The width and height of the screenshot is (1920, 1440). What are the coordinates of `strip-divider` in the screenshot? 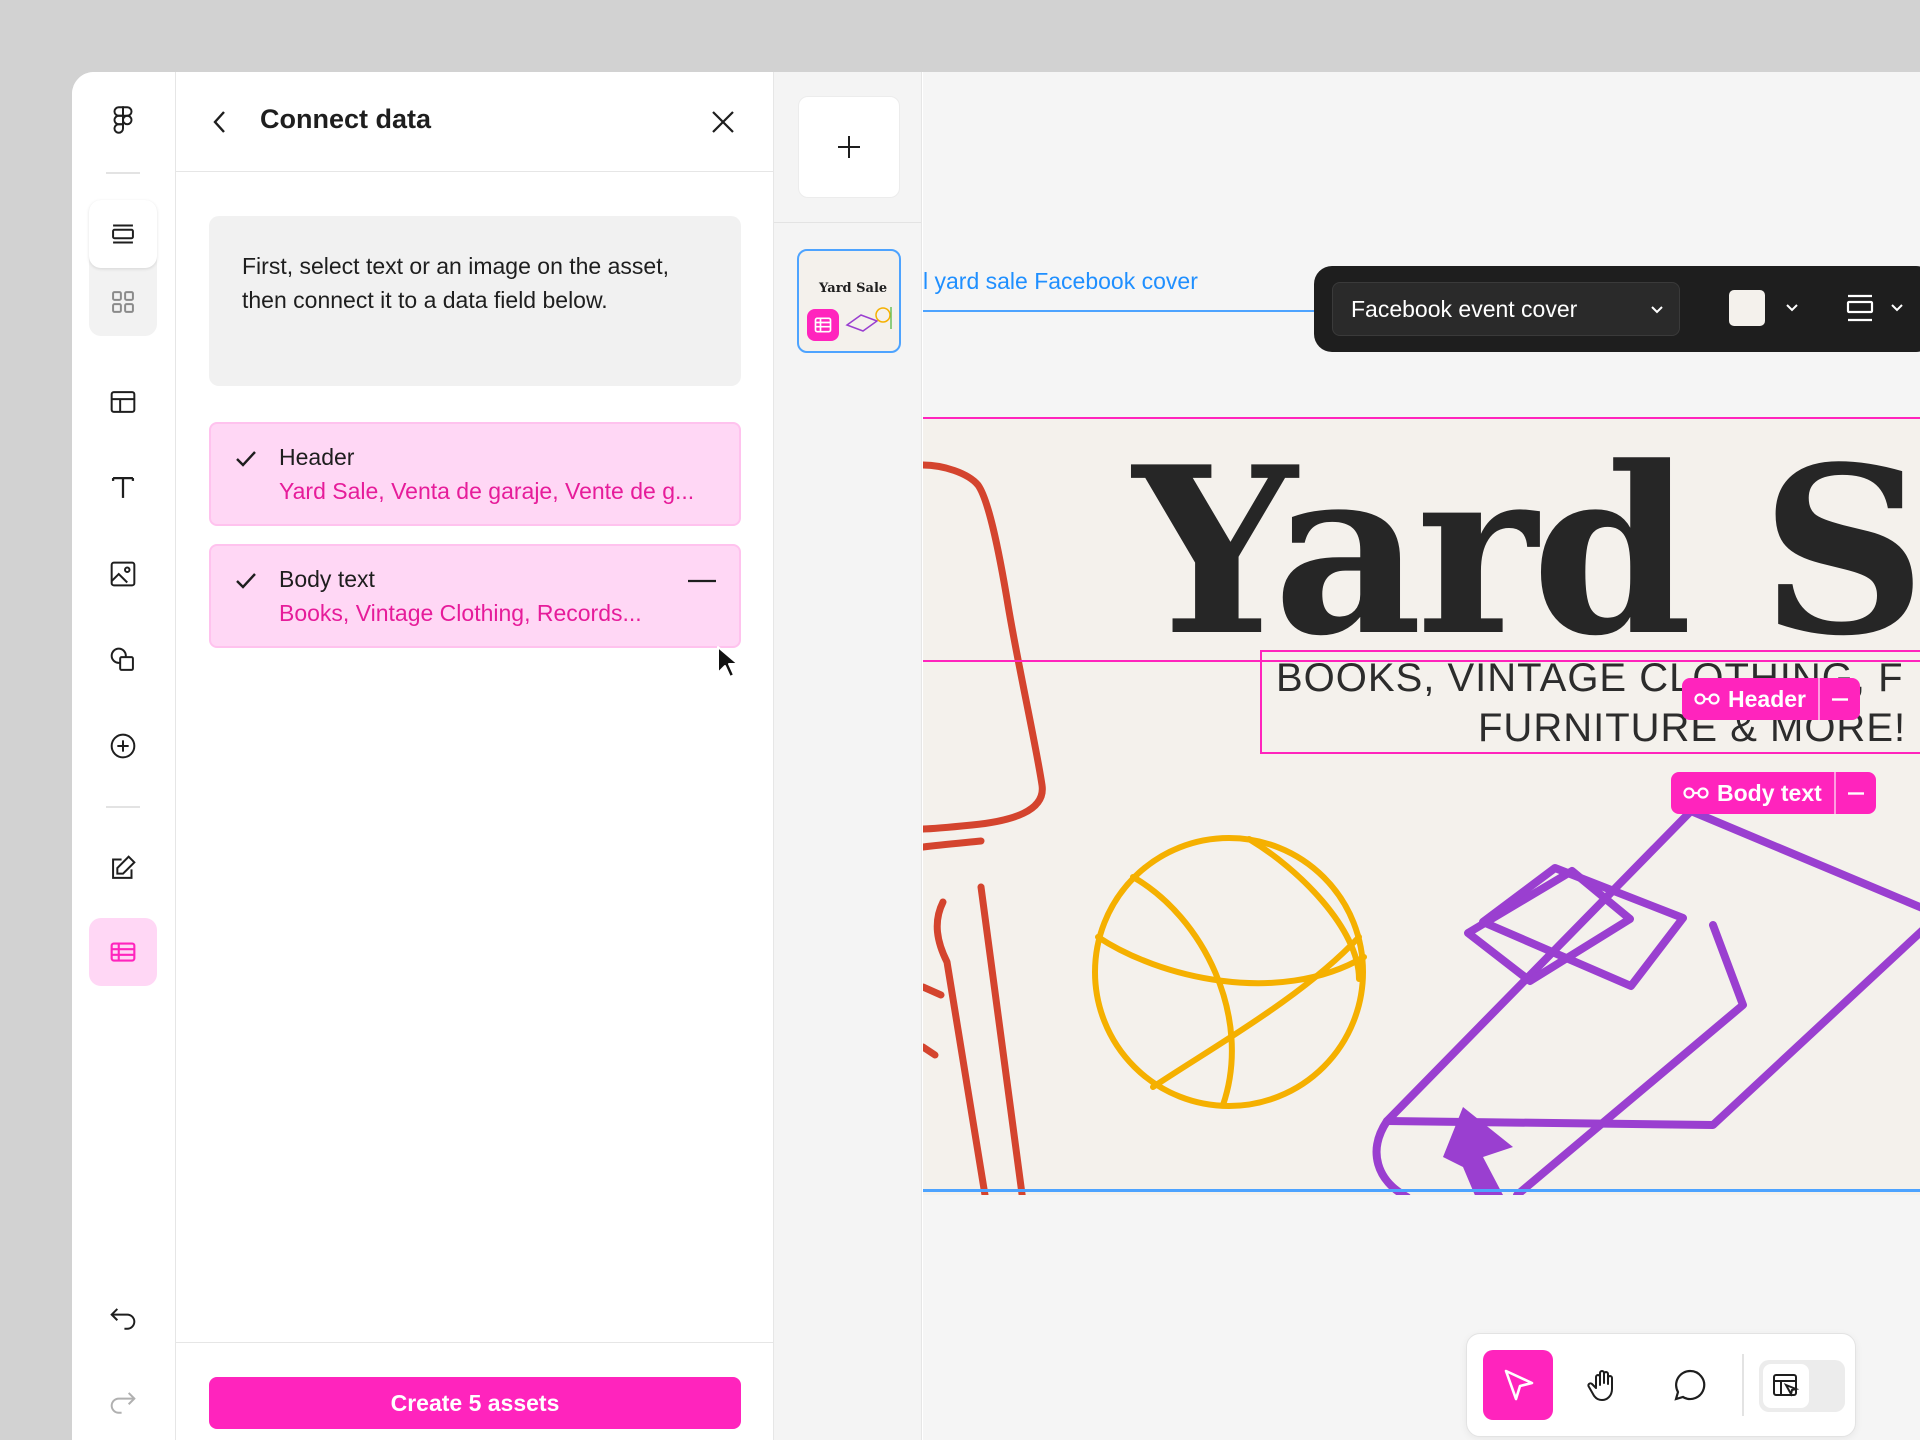 It's located at (847, 222).